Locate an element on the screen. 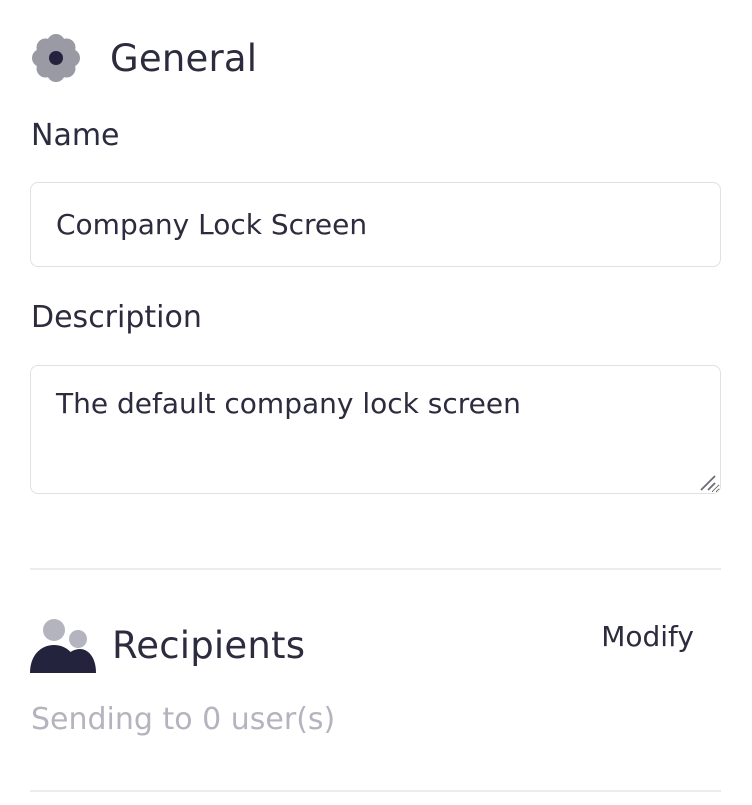 Image resolution: width=752 pixels, height=805 pixels. modify-recipients-link: Modify is located at coordinates (647, 636).